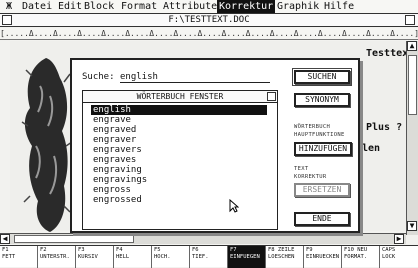  Describe the element at coordinates (310, 177) in the screenshot. I see `korrektur-label: KORREKTUR` at that location.